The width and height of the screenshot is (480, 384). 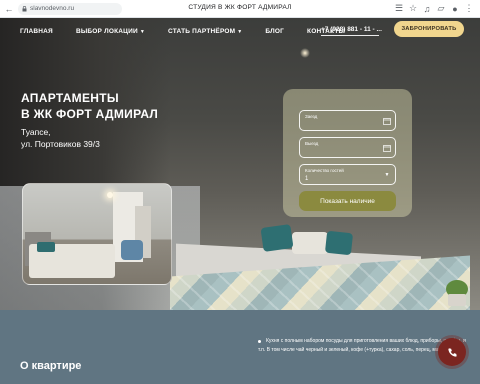 What do you see at coordinates (350, 35) in the screenshot?
I see `phone-underline` at bounding box center [350, 35].